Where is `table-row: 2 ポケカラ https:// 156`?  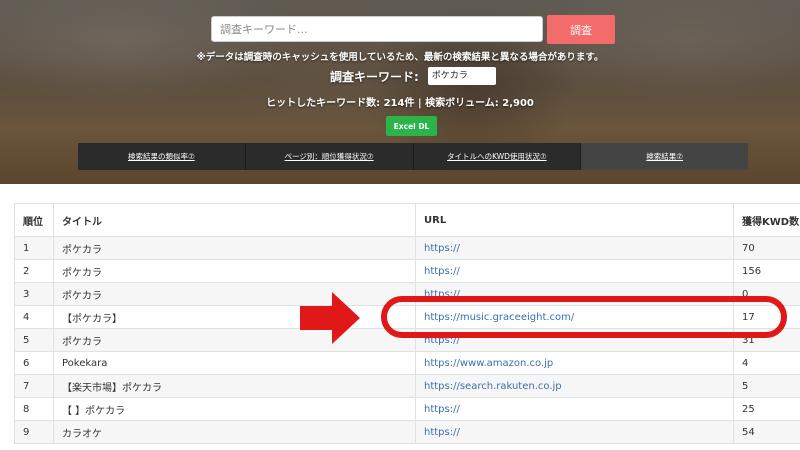
table-row: 2 ポケカラ https:// 156 is located at coordinates (407, 271).